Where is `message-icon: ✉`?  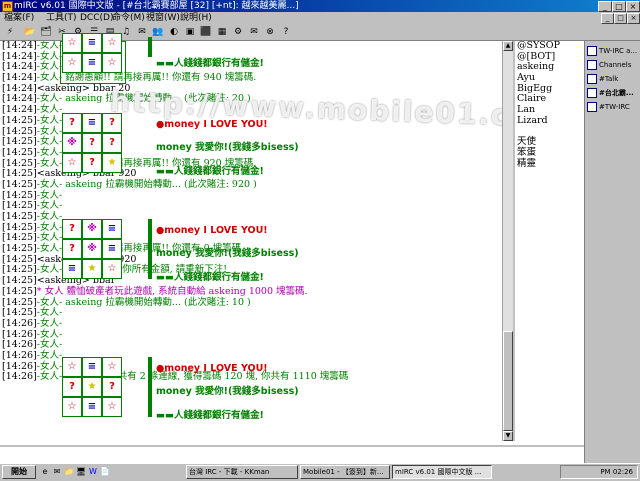 message-icon: ✉ is located at coordinates (142, 32).